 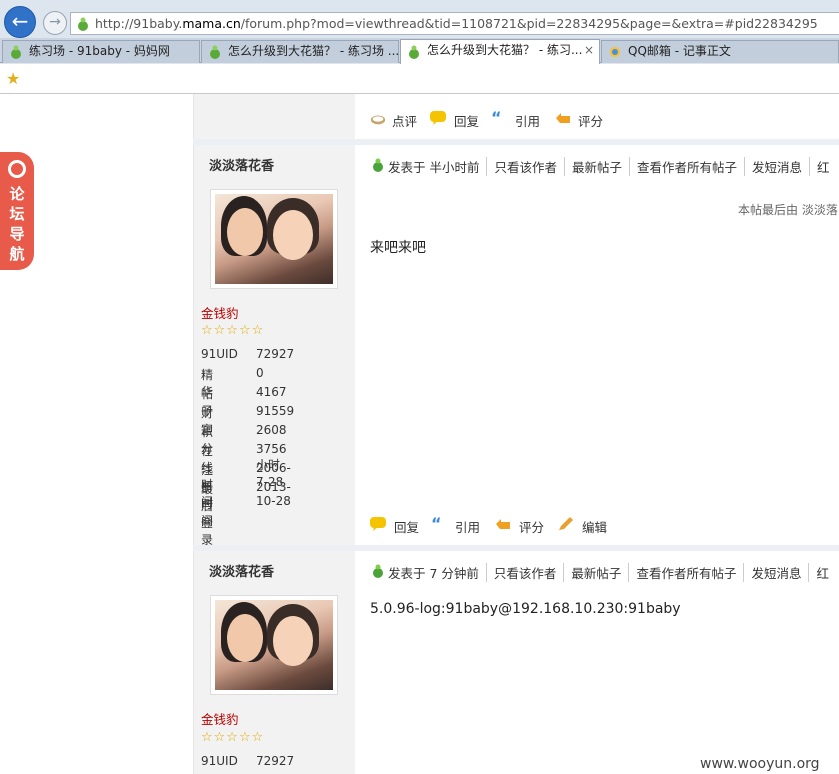 I want to click on comment-button: 点评, so click(x=393, y=120).